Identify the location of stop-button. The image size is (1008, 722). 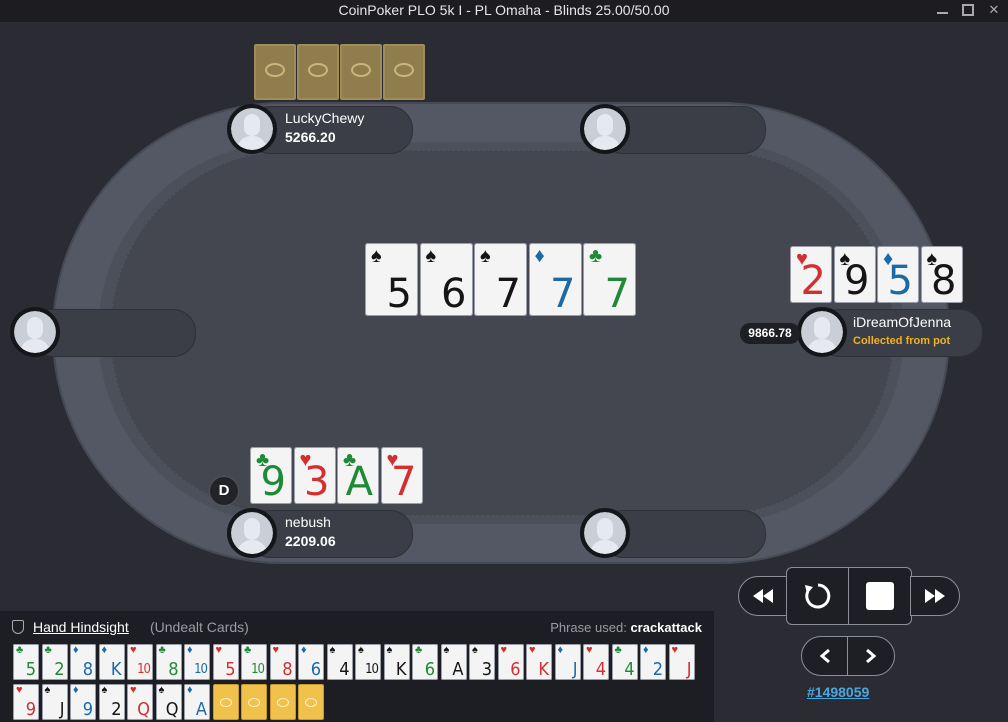
(880, 596).